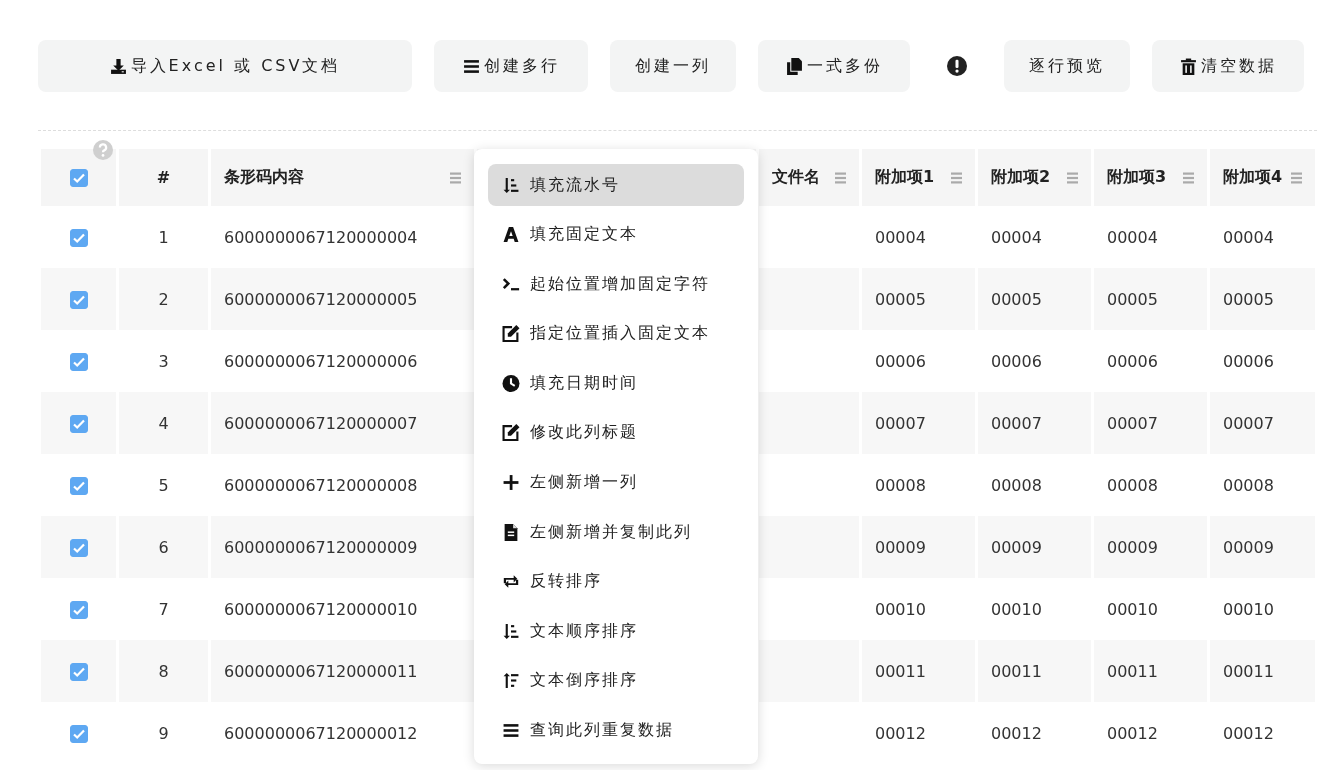 The image size is (1317, 770). What do you see at coordinates (834, 66) in the screenshot?
I see `toolbar-button: 一式多份` at bounding box center [834, 66].